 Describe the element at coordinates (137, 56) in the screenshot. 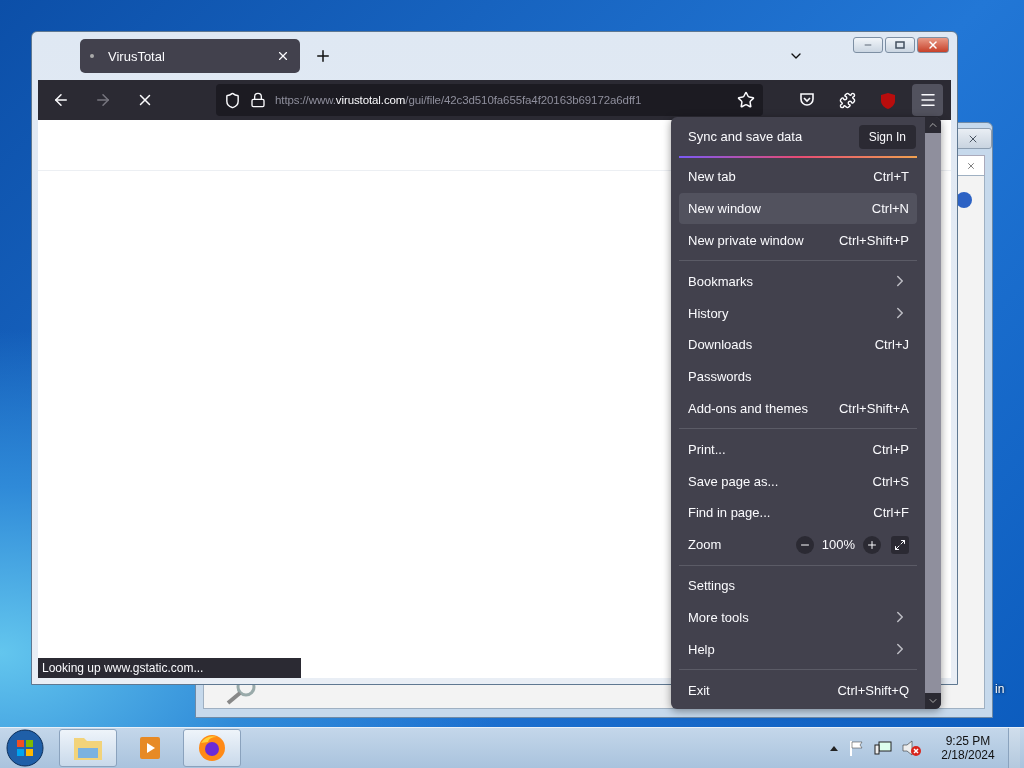

I see `tab-title: VirusTotal` at that location.